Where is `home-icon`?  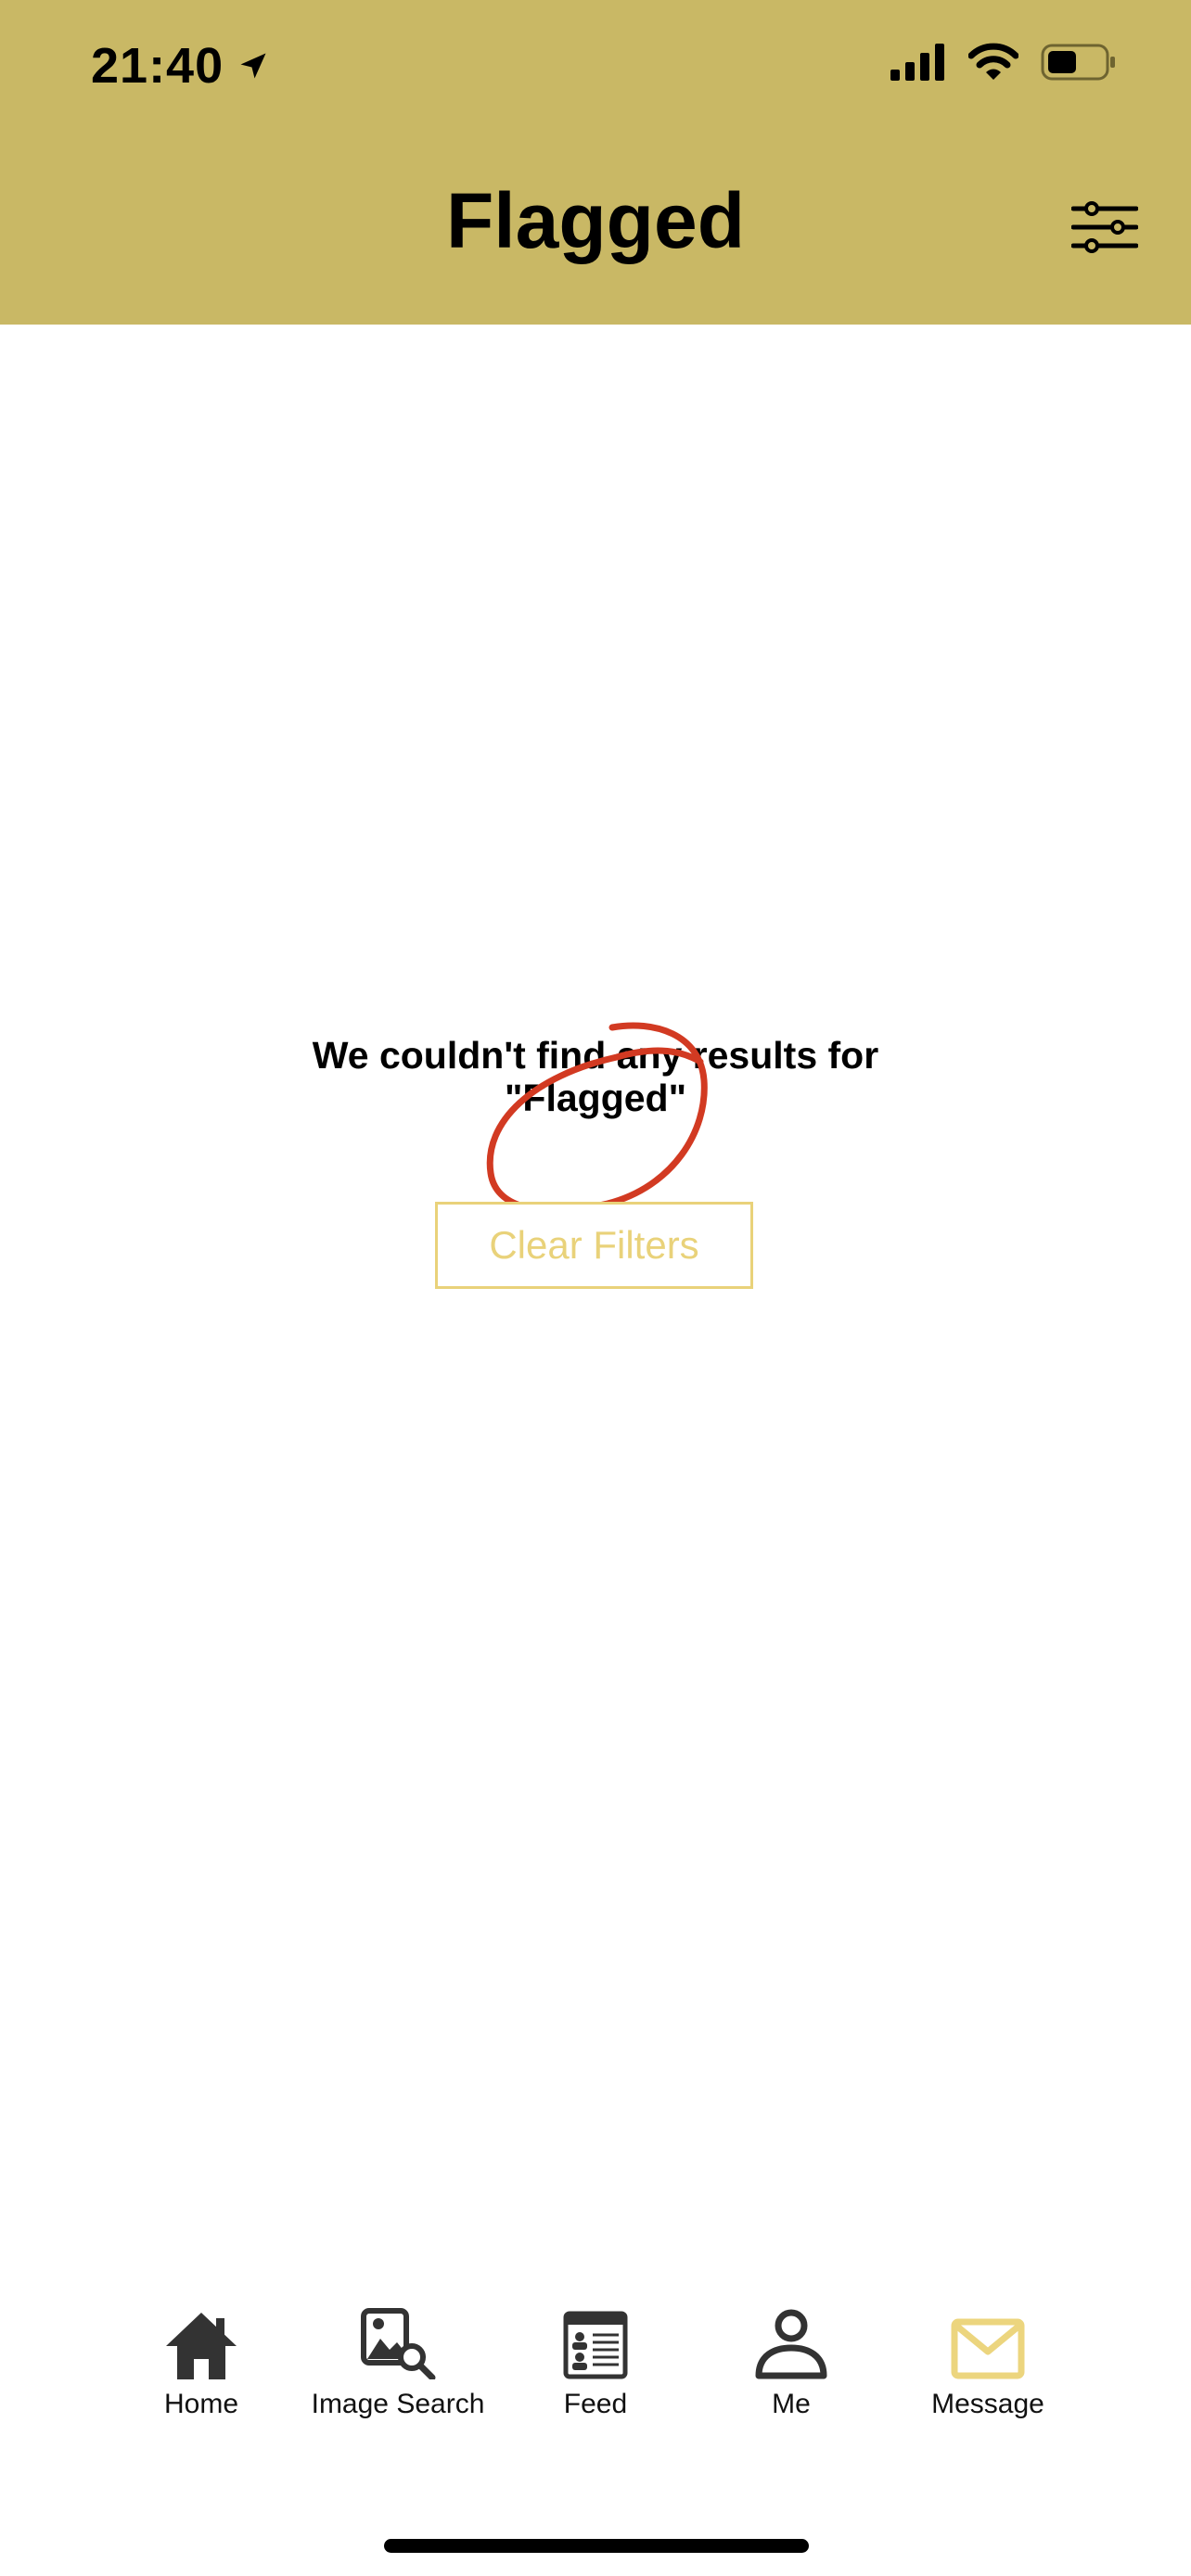
home-icon is located at coordinates (201, 2346).